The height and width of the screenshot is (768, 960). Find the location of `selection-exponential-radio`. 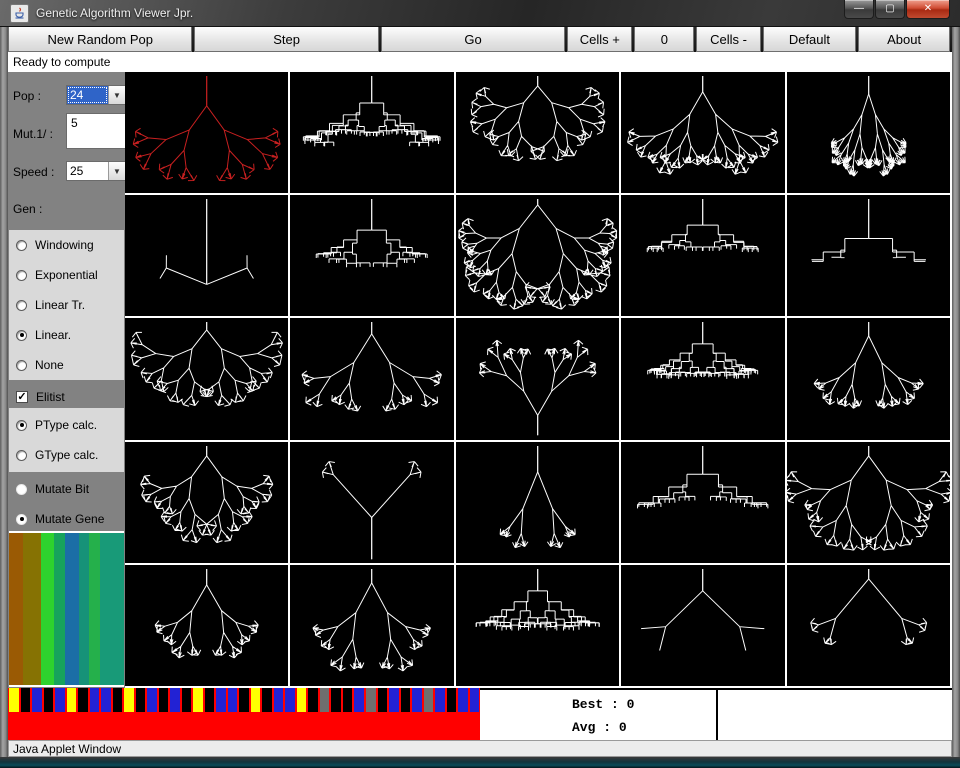

selection-exponential-radio is located at coordinates (21, 275).